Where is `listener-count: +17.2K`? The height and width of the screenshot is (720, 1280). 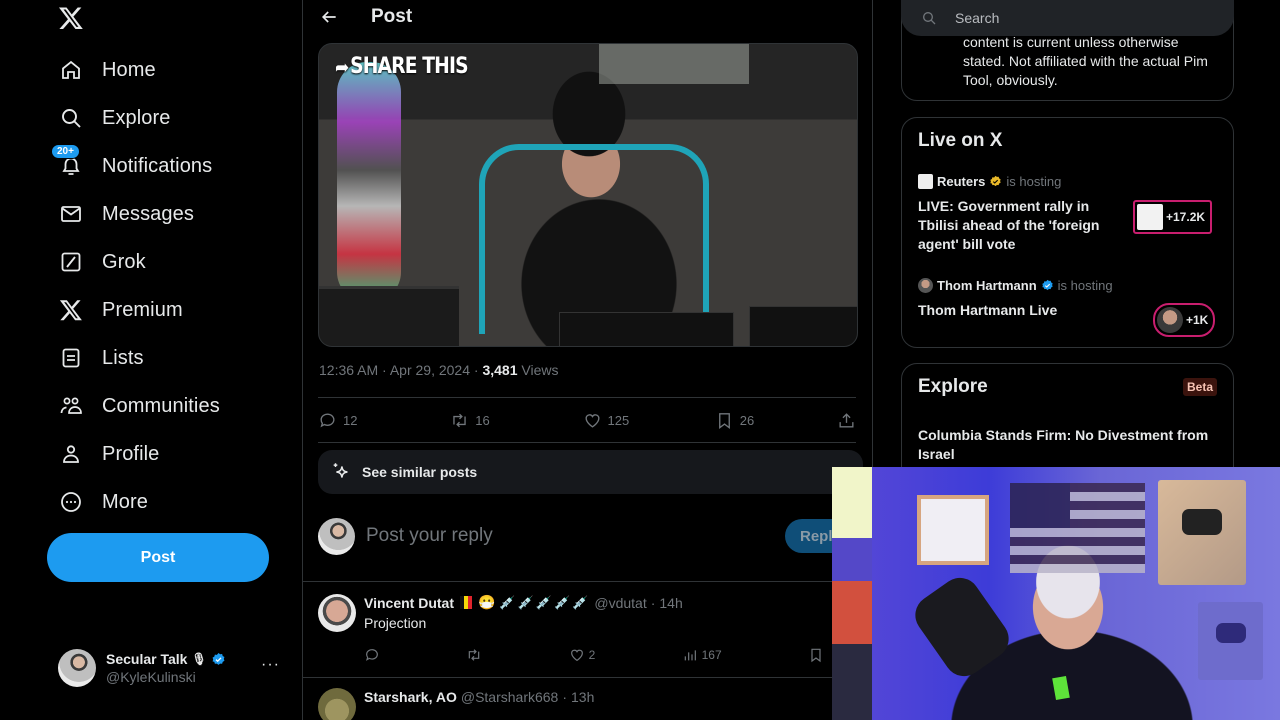 listener-count: +17.2K is located at coordinates (1186, 217).